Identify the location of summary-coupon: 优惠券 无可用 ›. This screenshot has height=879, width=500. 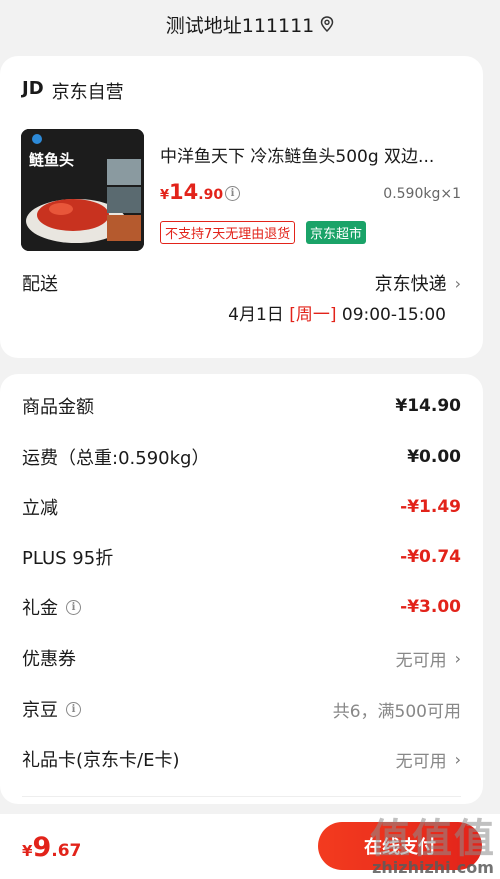
(241, 658).